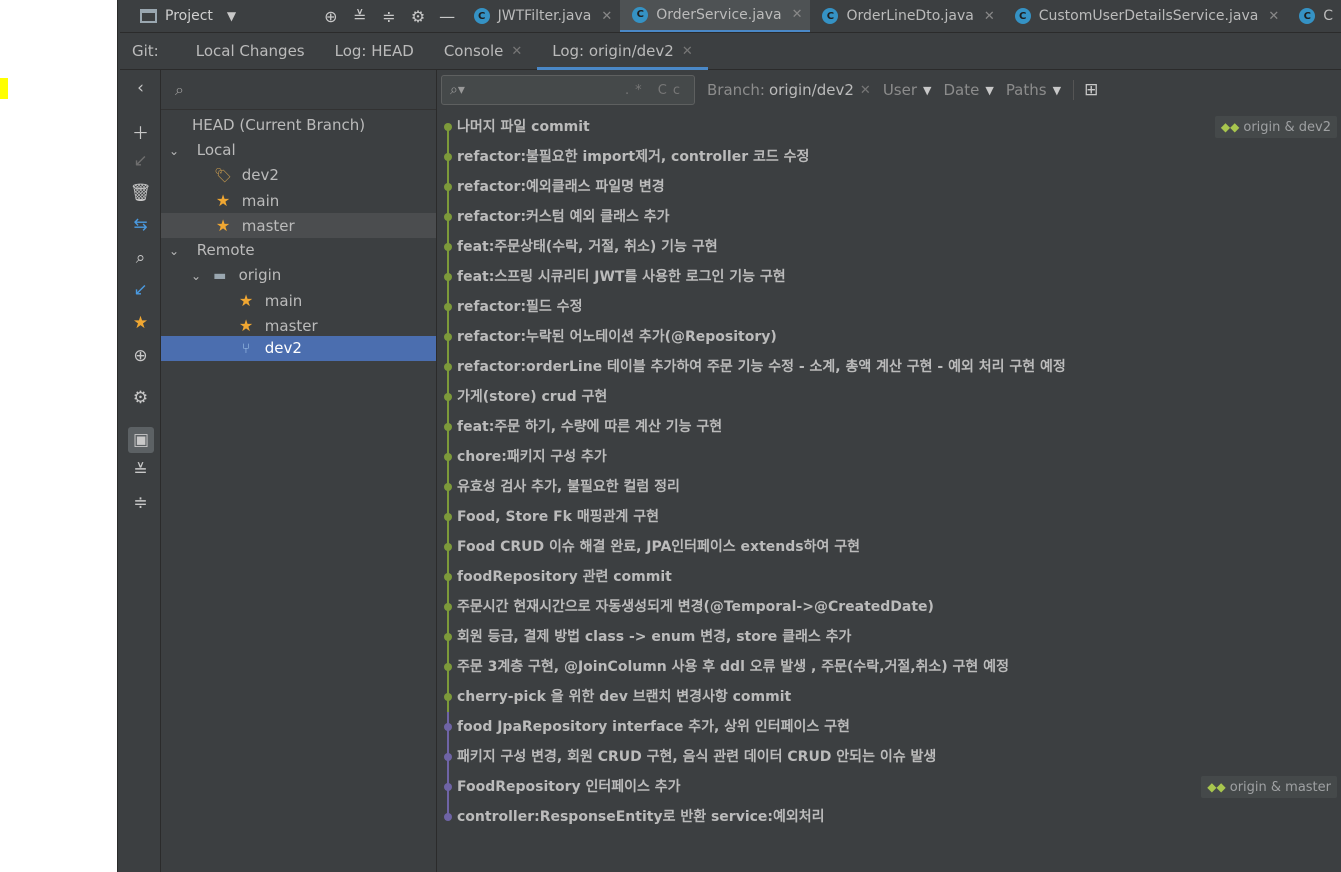 The height and width of the screenshot is (872, 1341). I want to click on editor-tab-orderservice: C OrderService.java ✕, so click(715, 16).